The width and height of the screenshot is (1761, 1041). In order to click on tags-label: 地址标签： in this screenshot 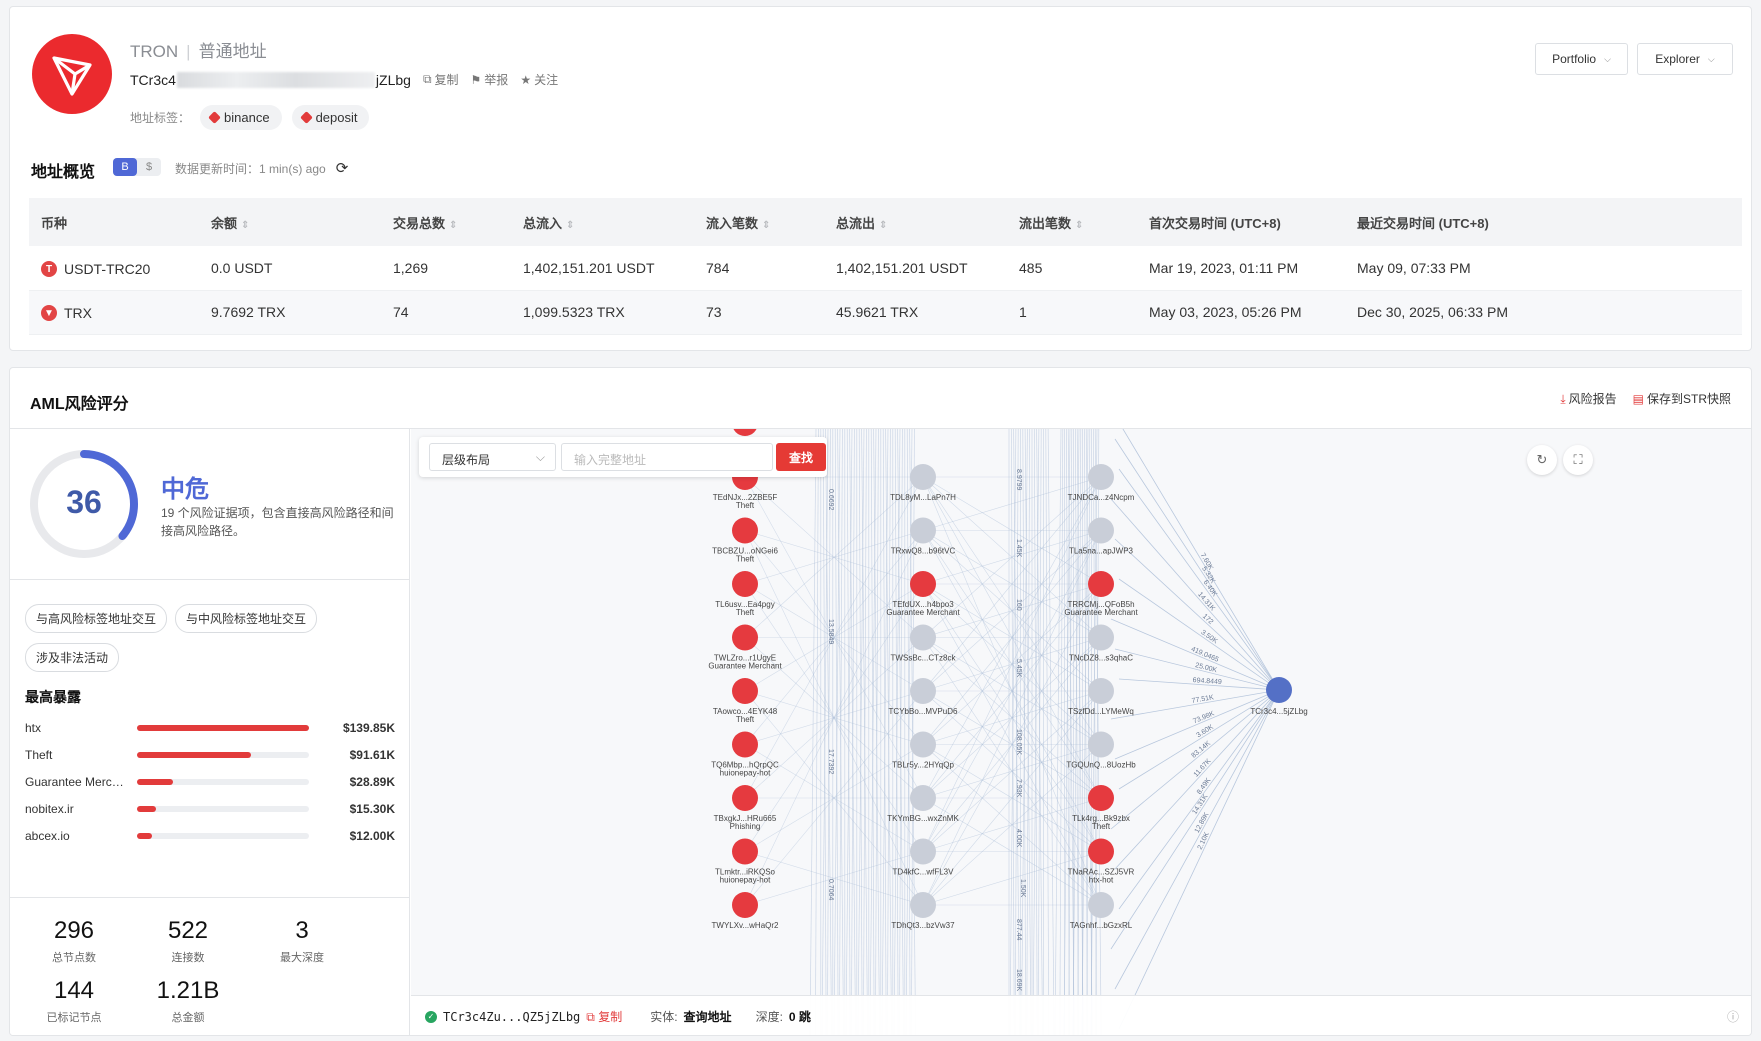, I will do `click(160, 118)`.